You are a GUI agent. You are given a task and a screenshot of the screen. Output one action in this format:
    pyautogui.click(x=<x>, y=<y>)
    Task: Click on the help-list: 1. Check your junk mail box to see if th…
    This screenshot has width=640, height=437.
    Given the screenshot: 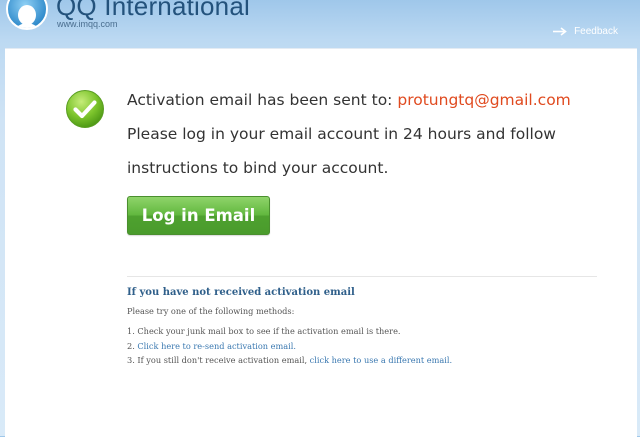 What is the action you would take?
    pyautogui.click(x=367, y=346)
    